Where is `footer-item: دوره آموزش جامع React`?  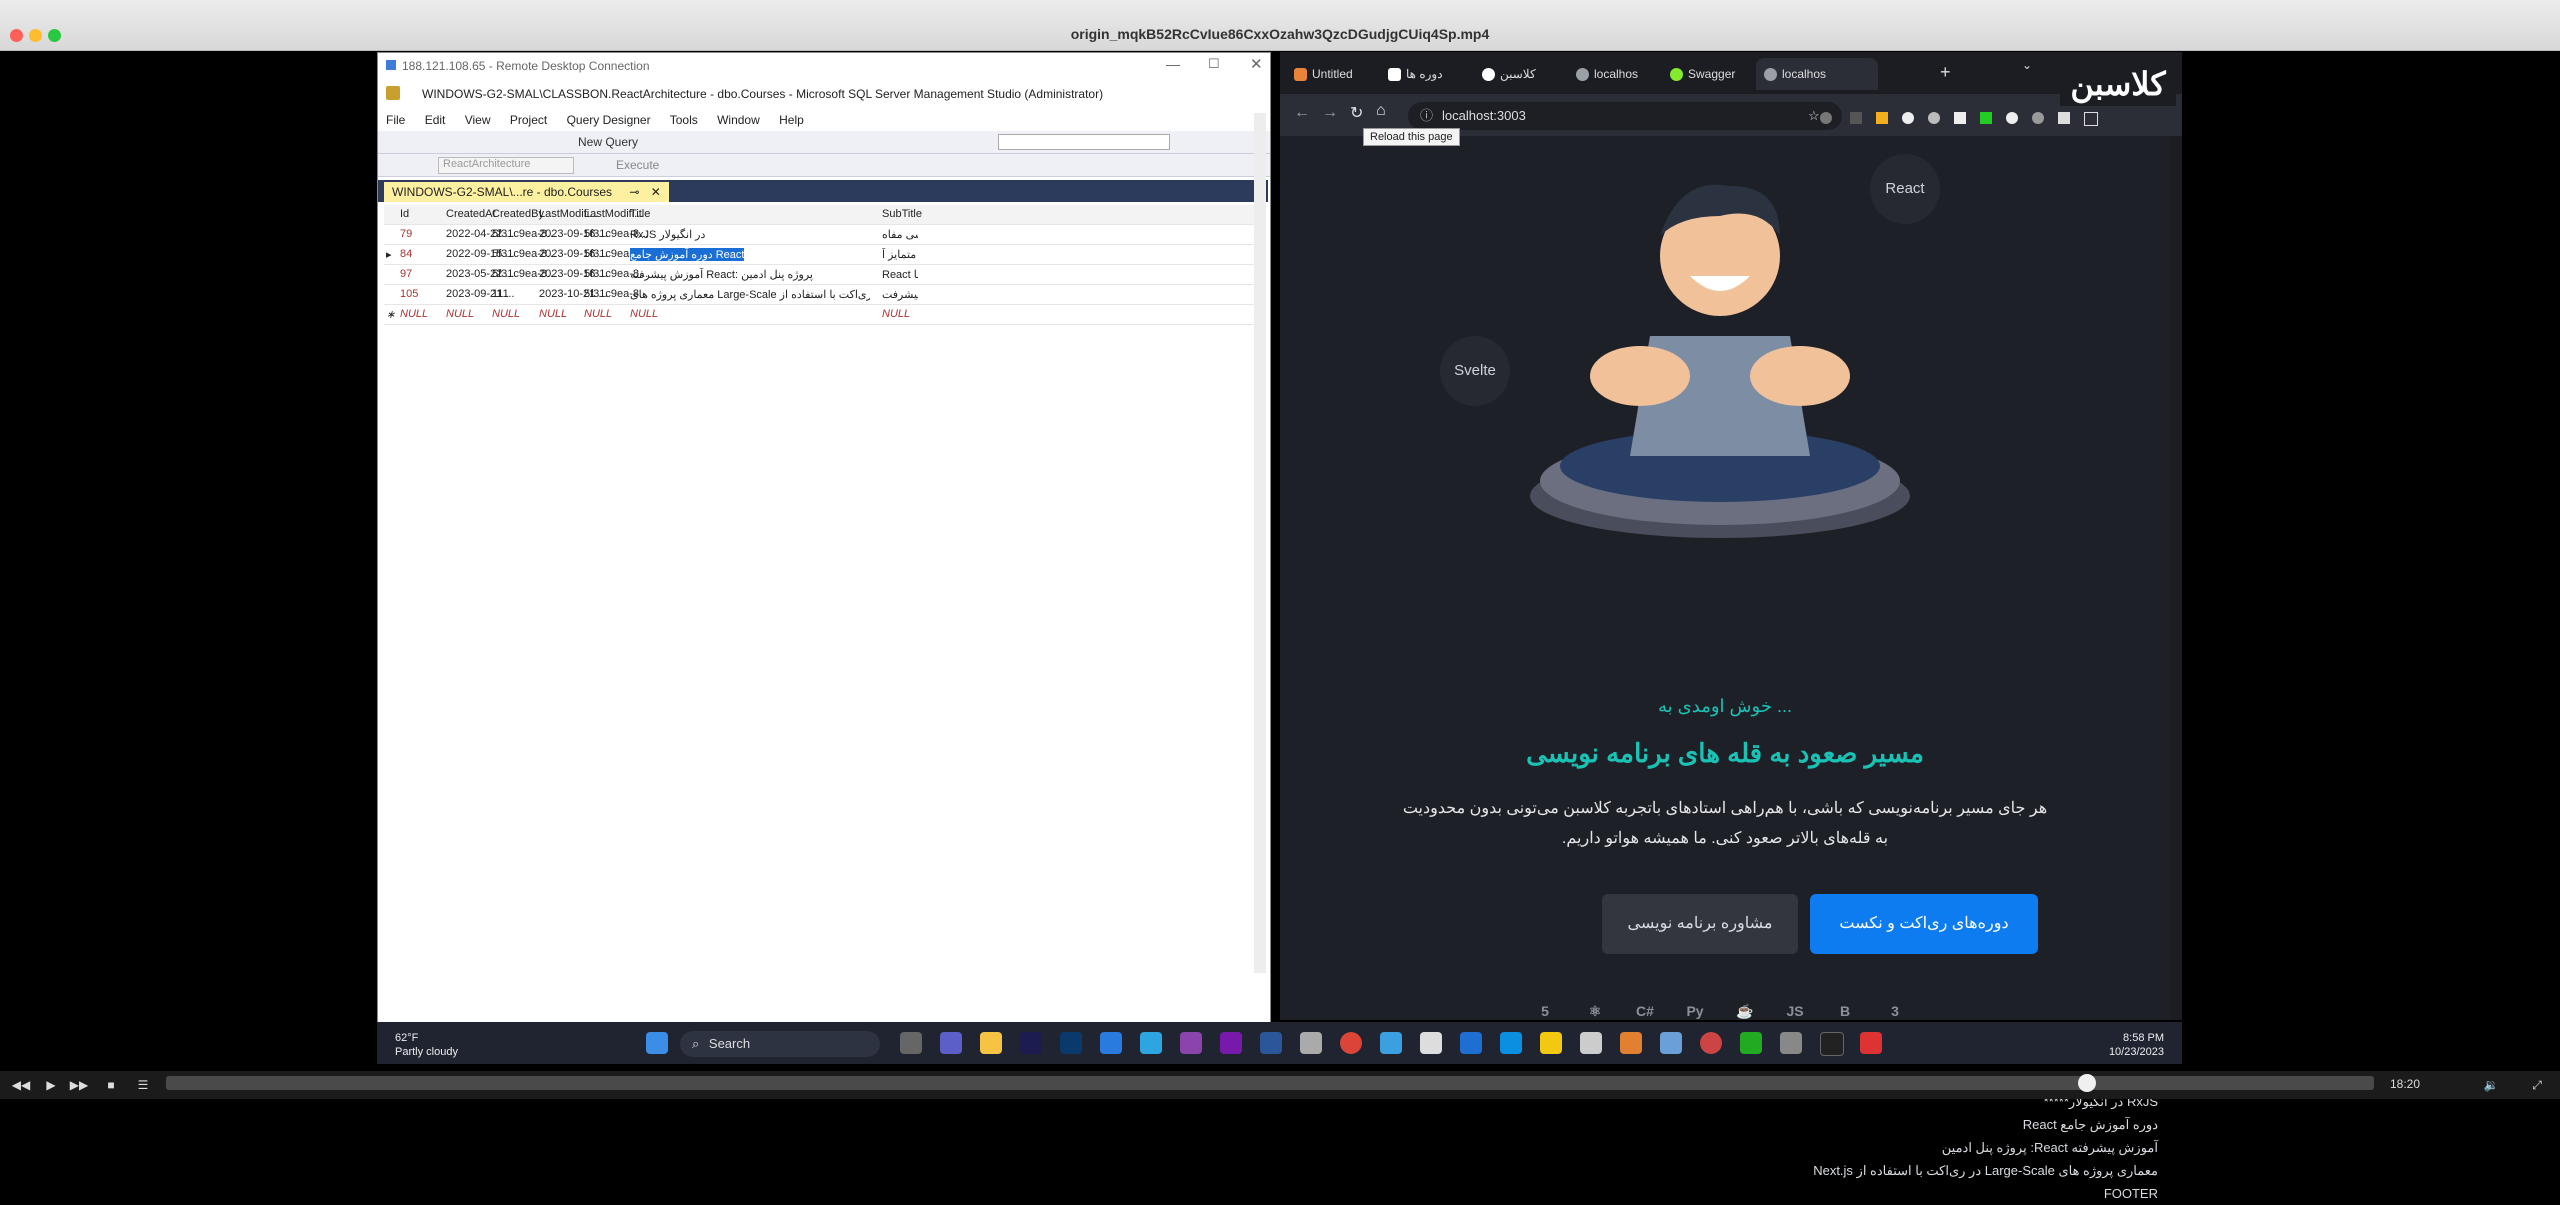 footer-item: دوره آموزش جامع React is located at coordinates (1919, 1124).